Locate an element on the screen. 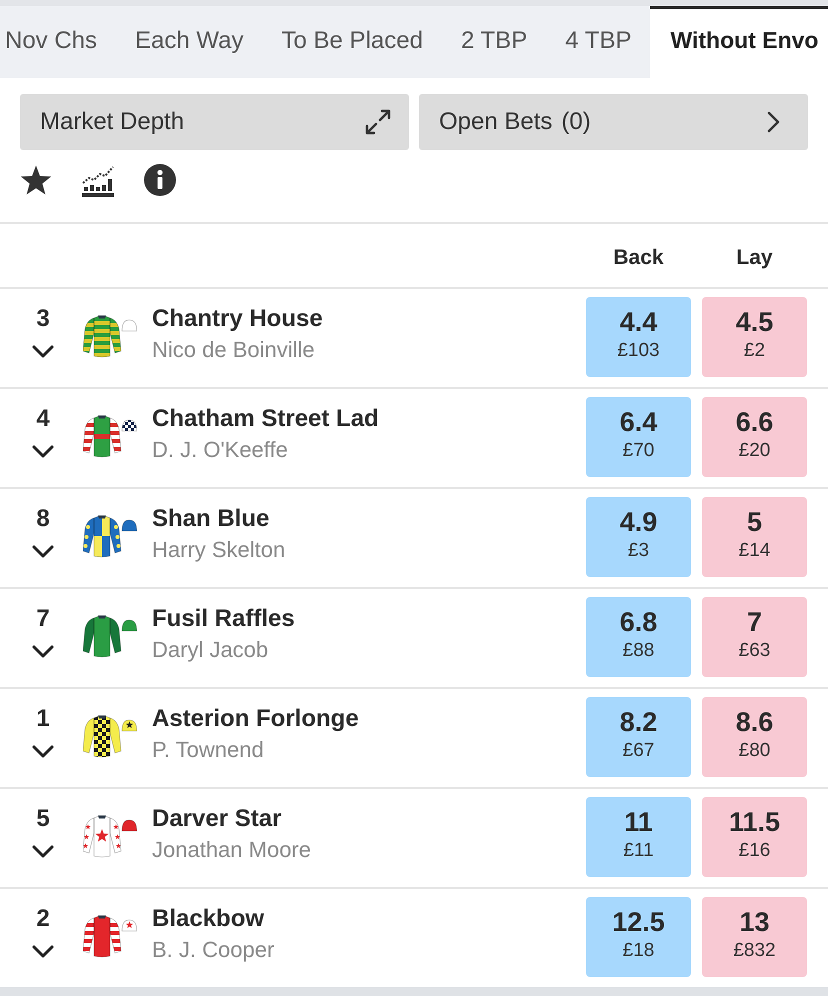 This screenshot has height=996, width=828. lay-odds-button: 13 £832 is located at coordinates (754, 937).